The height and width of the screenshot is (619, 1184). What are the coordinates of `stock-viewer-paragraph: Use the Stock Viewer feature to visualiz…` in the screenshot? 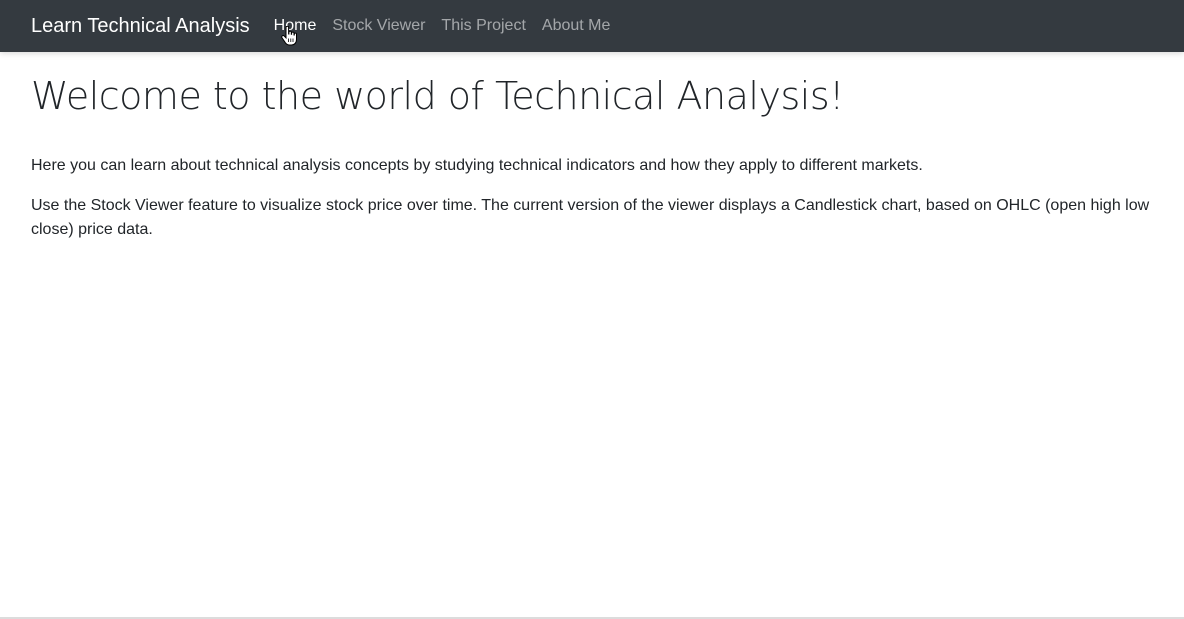 It's located at (590, 217).